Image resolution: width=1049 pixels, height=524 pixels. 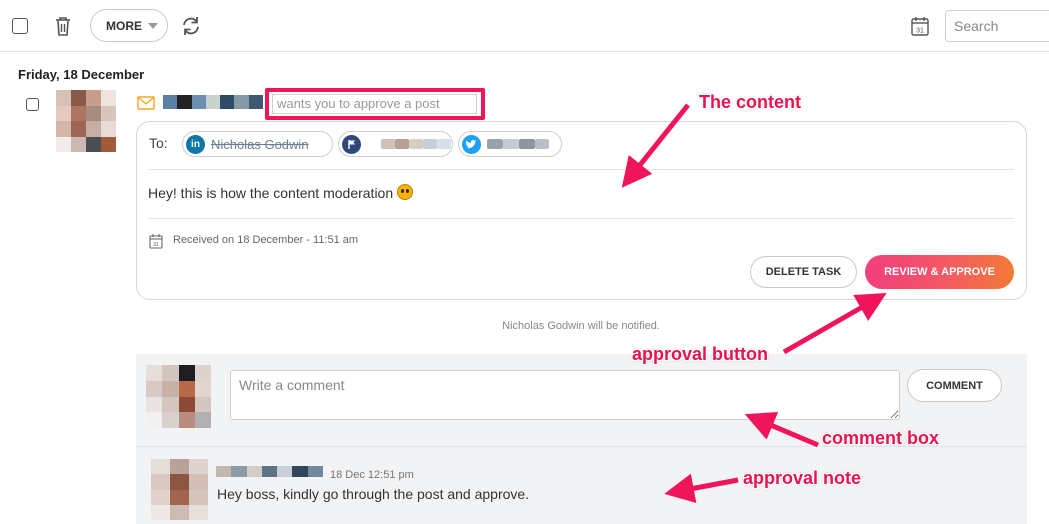 What do you see at coordinates (655, 145) in the screenshot?
I see `arrow-to-content` at bounding box center [655, 145].